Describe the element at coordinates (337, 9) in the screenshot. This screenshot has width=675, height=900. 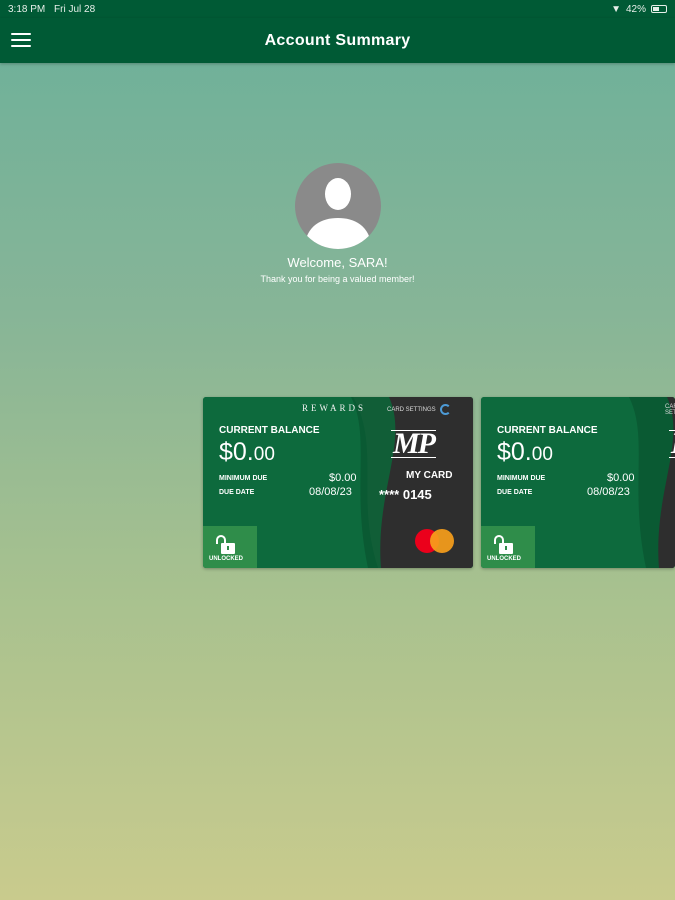
I see `status-bar: 3:18 PM Fri Jul 28 ▼ 42%` at that location.